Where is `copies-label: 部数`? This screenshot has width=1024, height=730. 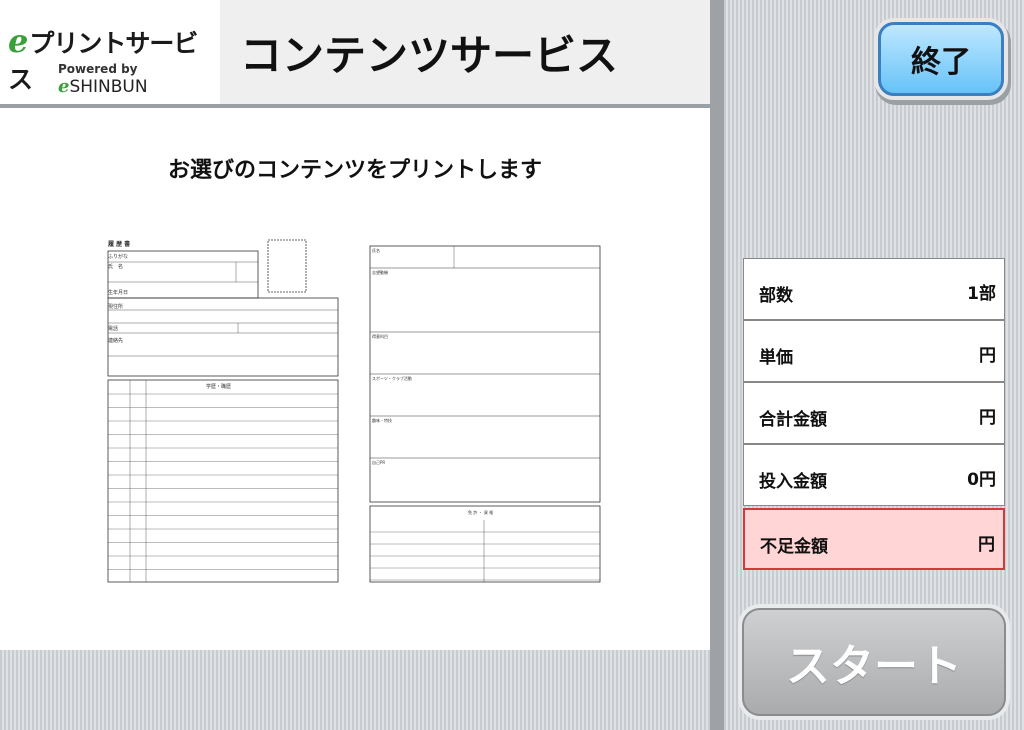
copies-label: 部数 is located at coordinates (776, 296).